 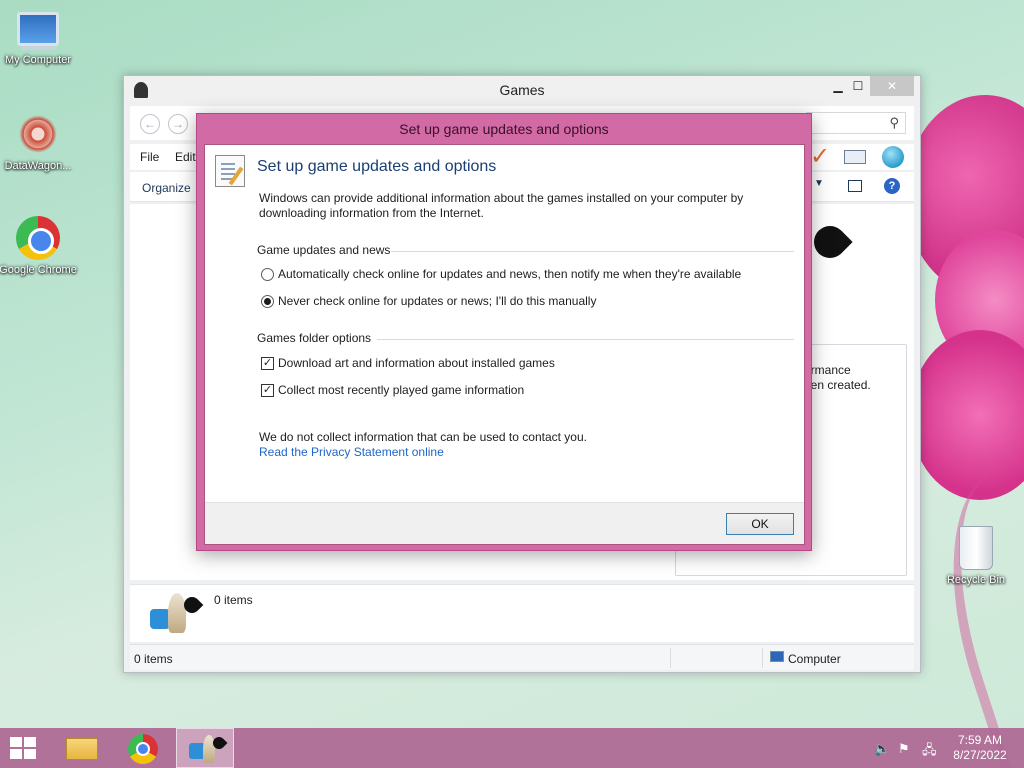 What do you see at coordinates (504, 129) in the screenshot?
I see `dialog-title: Set up game updates and options` at bounding box center [504, 129].